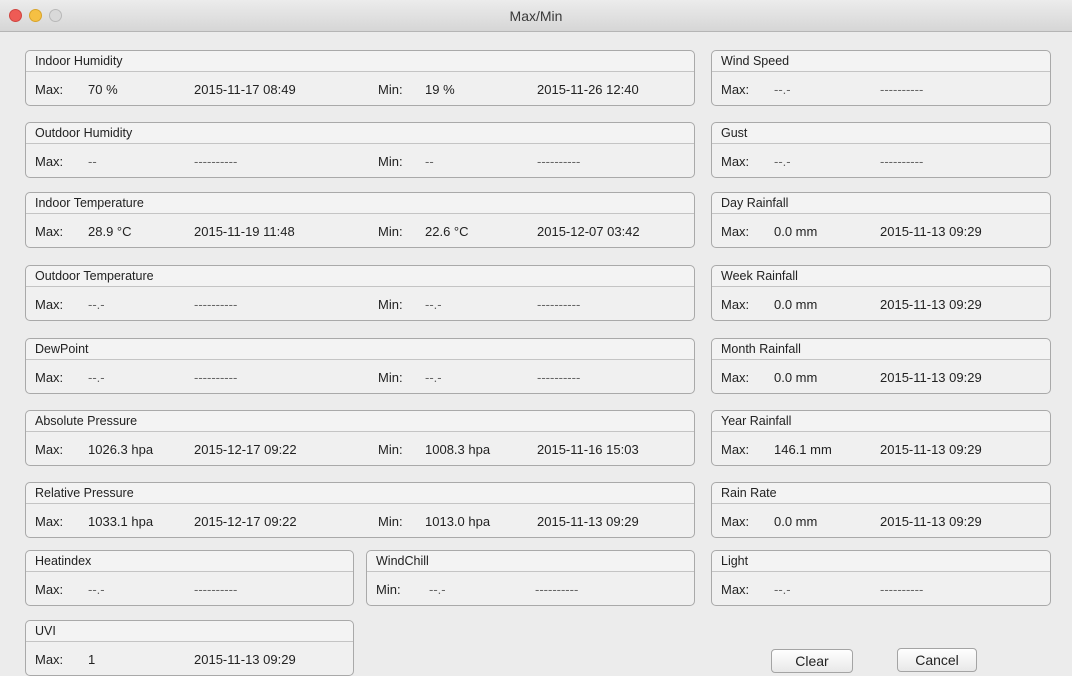 This screenshot has width=1072, height=676. What do you see at coordinates (121, 449) in the screenshot?
I see `max-value: 1026.3 hpa` at bounding box center [121, 449].